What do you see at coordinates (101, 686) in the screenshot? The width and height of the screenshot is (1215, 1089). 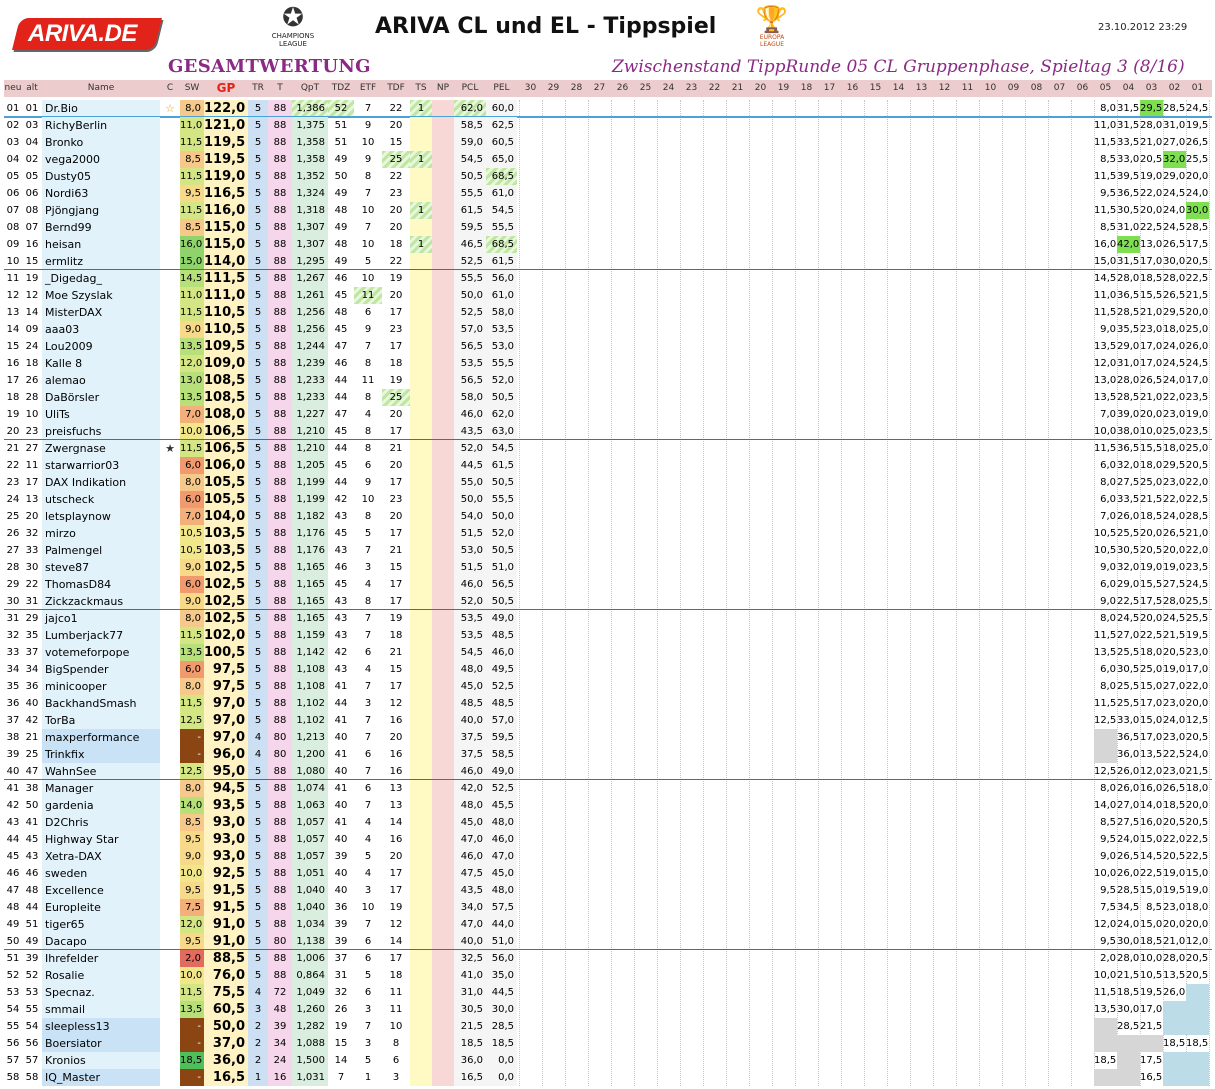 I see `player-name: minicooper` at bounding box center [101, 686].